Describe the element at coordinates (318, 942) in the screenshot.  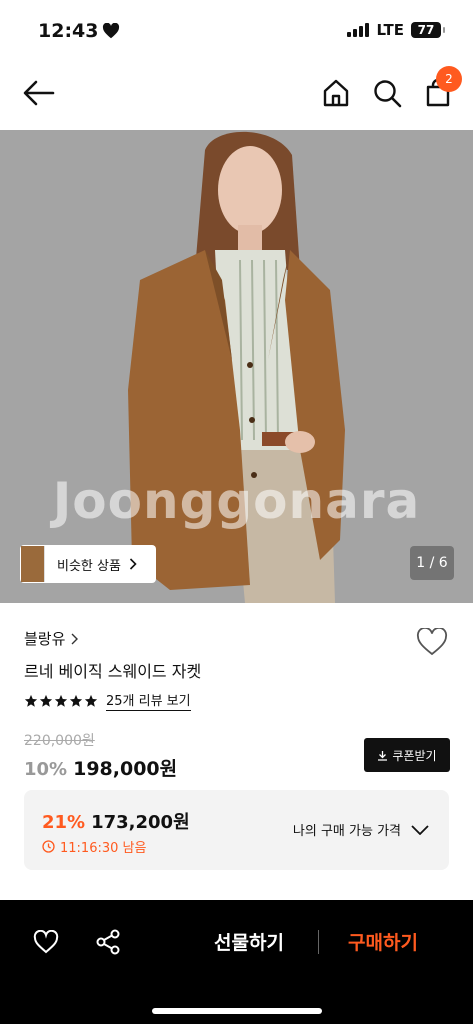
I see `divider` at that location.